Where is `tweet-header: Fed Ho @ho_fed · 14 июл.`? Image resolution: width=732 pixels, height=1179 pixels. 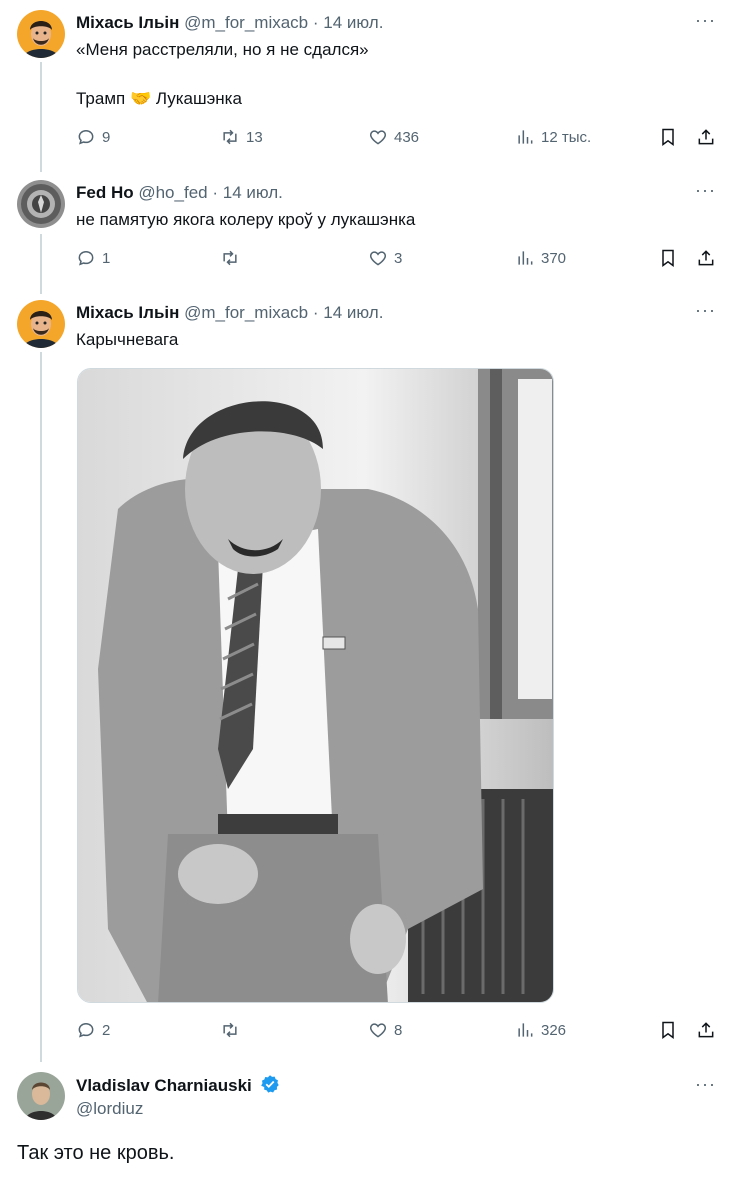
tweet-header: Fed Ho @ho_fed · 14 июл. is located at coordinates (179, 193).